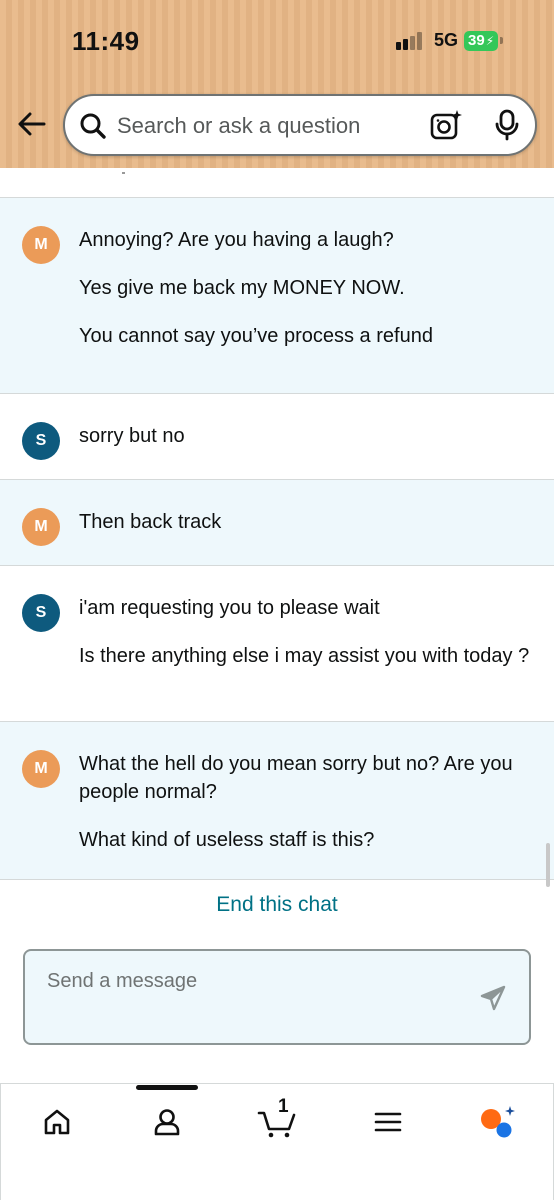 The image size is (554, 1200). I want to click on microphone-icon, so click(507, 125).